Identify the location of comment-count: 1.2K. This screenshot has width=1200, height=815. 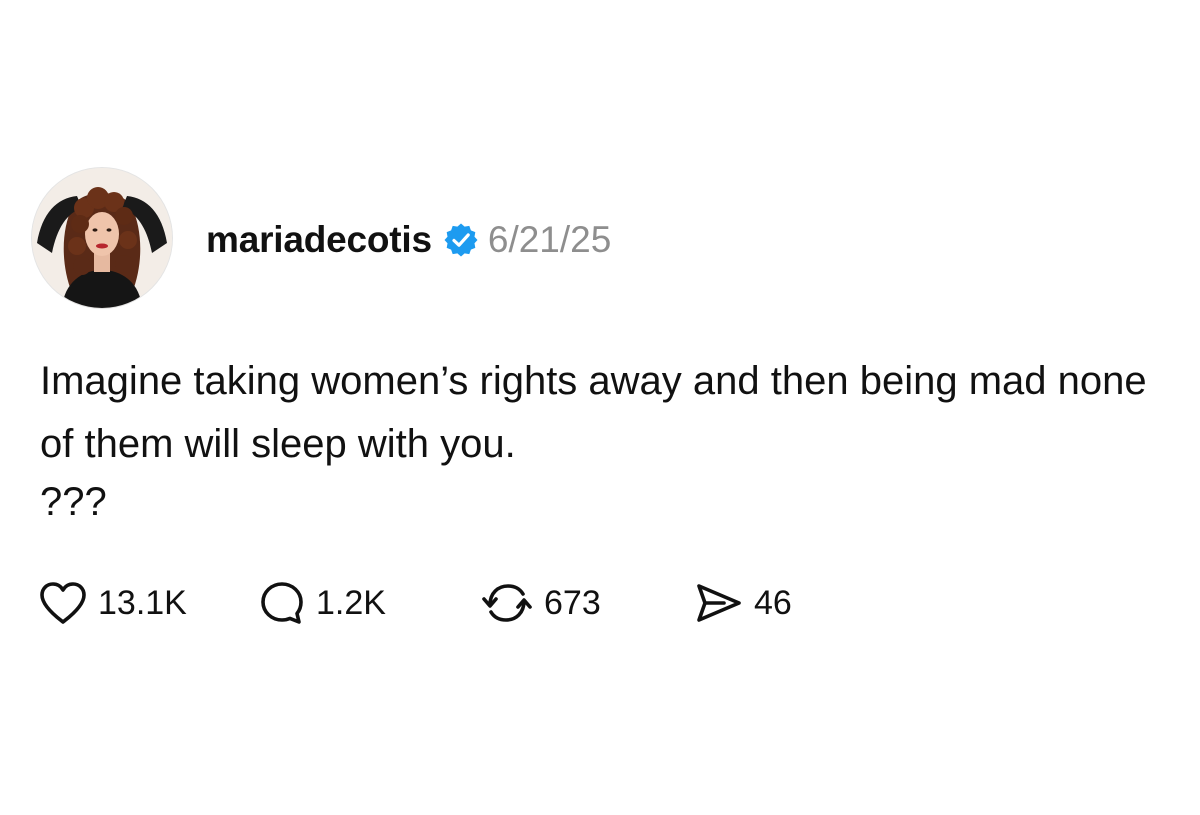
(351, 602).